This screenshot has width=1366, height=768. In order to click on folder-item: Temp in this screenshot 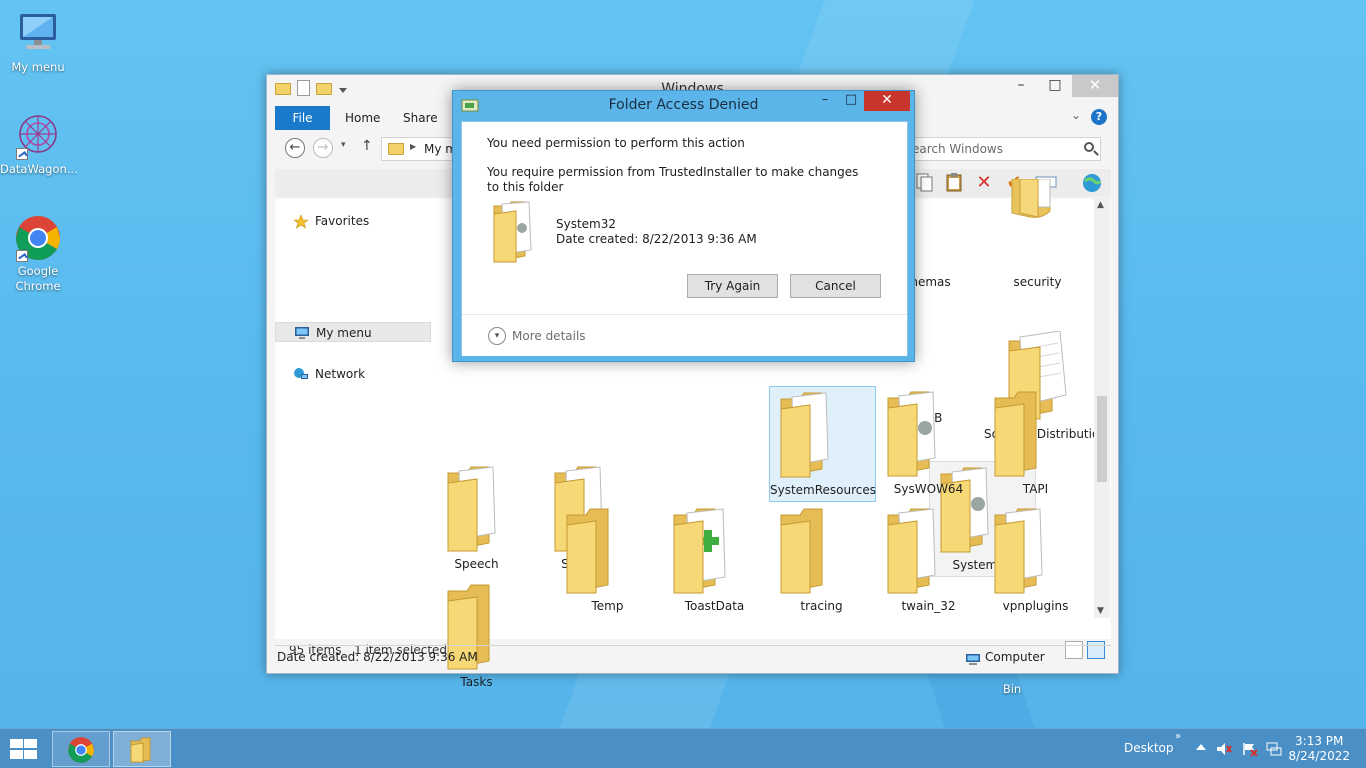, I will do `click(607, 561)`.